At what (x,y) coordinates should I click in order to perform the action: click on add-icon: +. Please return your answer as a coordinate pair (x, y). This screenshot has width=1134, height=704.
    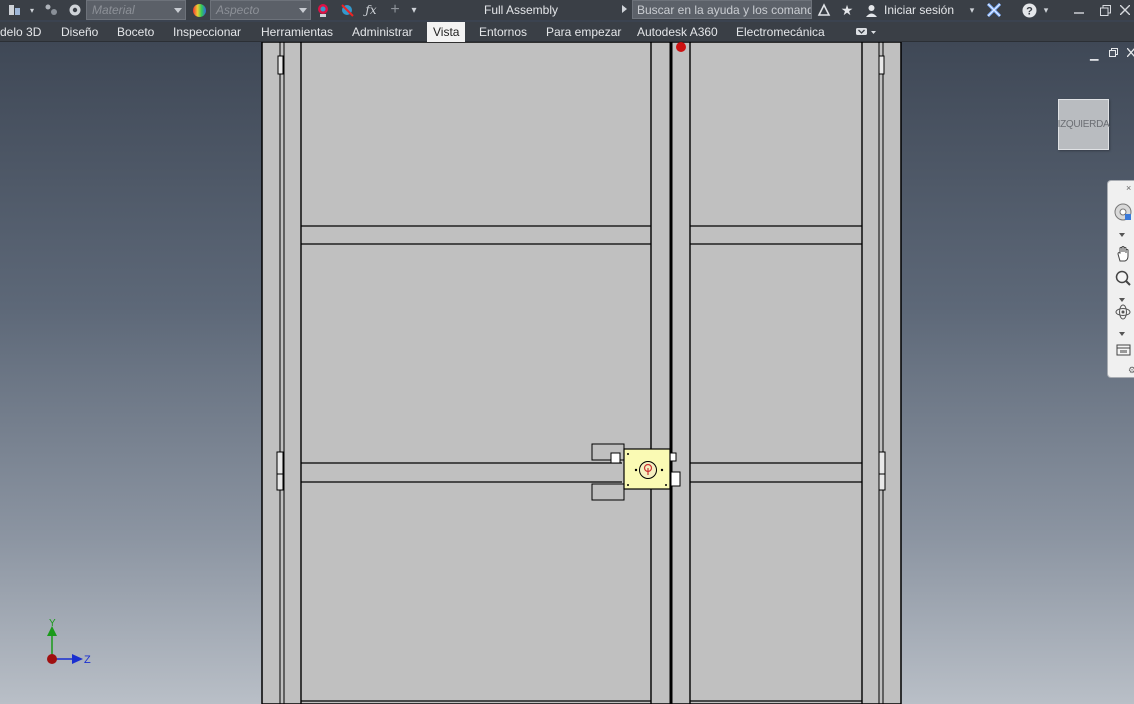
    Looking at the image, I should click on (395, 10).